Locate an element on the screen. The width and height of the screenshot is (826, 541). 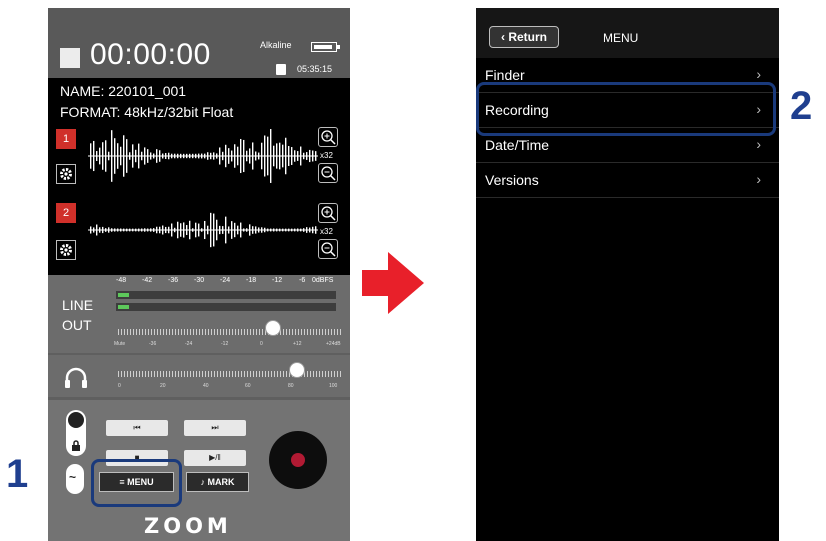
hold-switch is located at coordinates (76, 433).